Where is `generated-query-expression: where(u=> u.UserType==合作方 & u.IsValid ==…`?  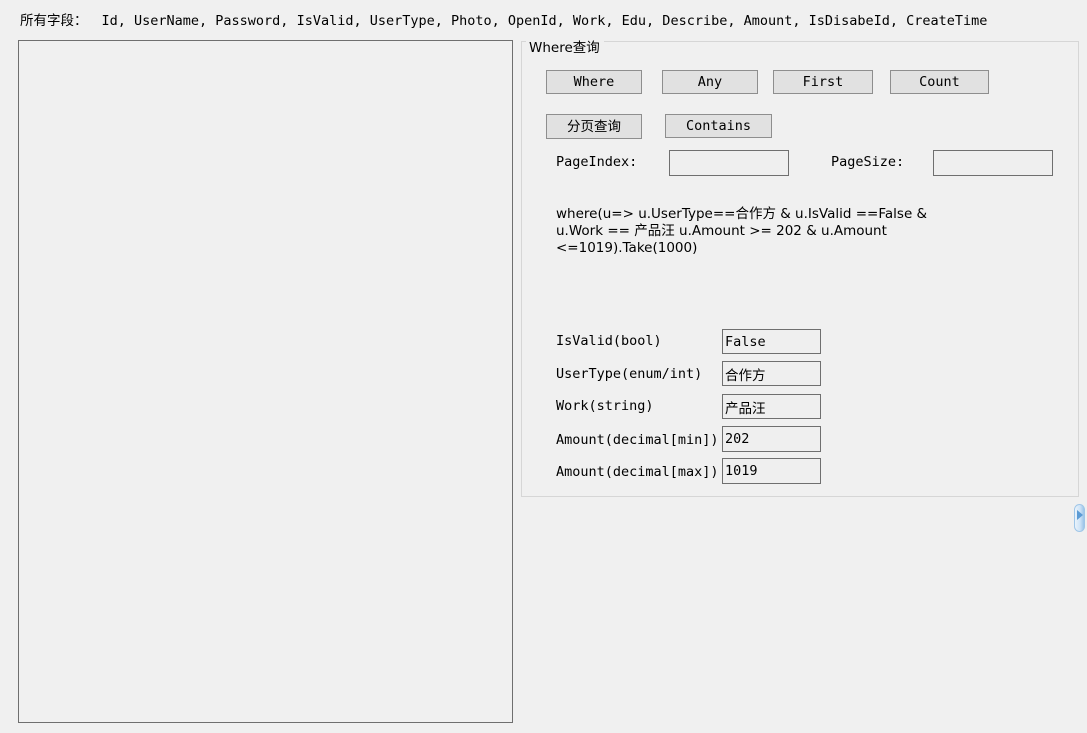 generated-query-expression: where(u=> u.UserType==合作方 & u.IsValid ==… is located at coordinates (744, 231).